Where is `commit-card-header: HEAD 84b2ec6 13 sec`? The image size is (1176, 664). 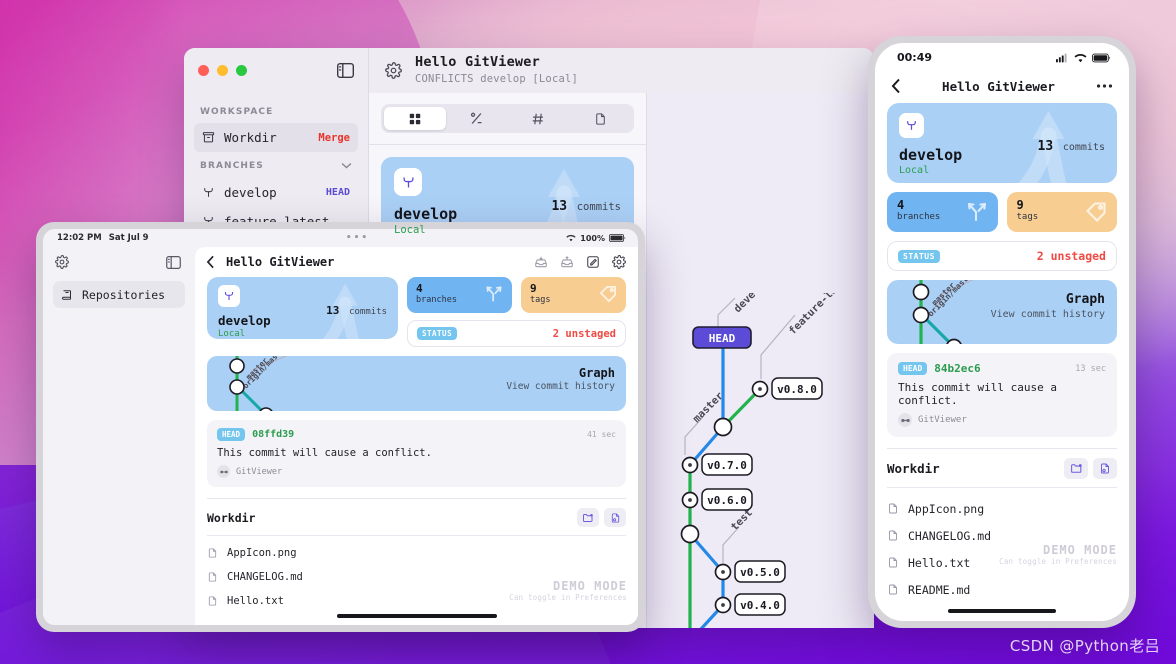 commit-card-header: HEAD 84b2ec6 13 sec is located at coordinates (1002, 368).